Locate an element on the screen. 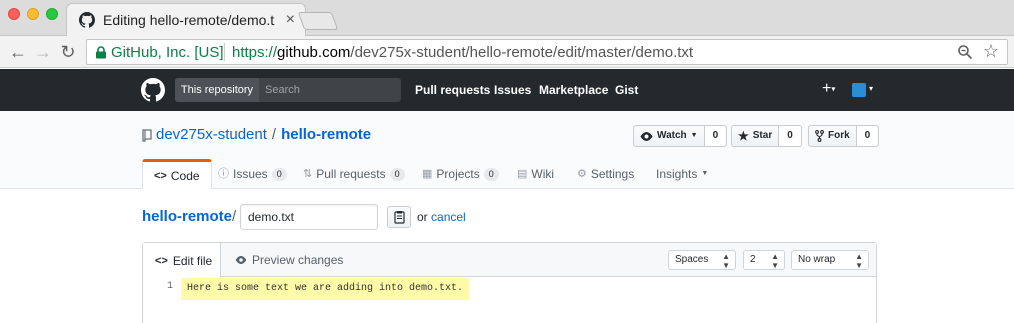  watch-button-group: Watch ▼ 0 is located at coordinates (680, 136).